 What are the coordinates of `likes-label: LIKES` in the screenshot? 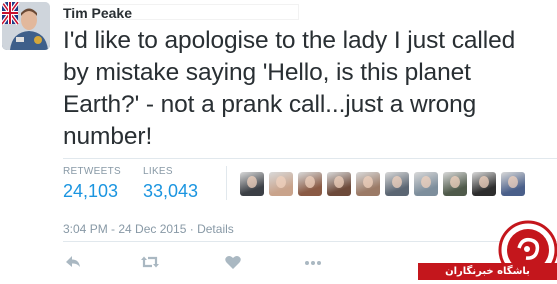 It's located at (158, 171).